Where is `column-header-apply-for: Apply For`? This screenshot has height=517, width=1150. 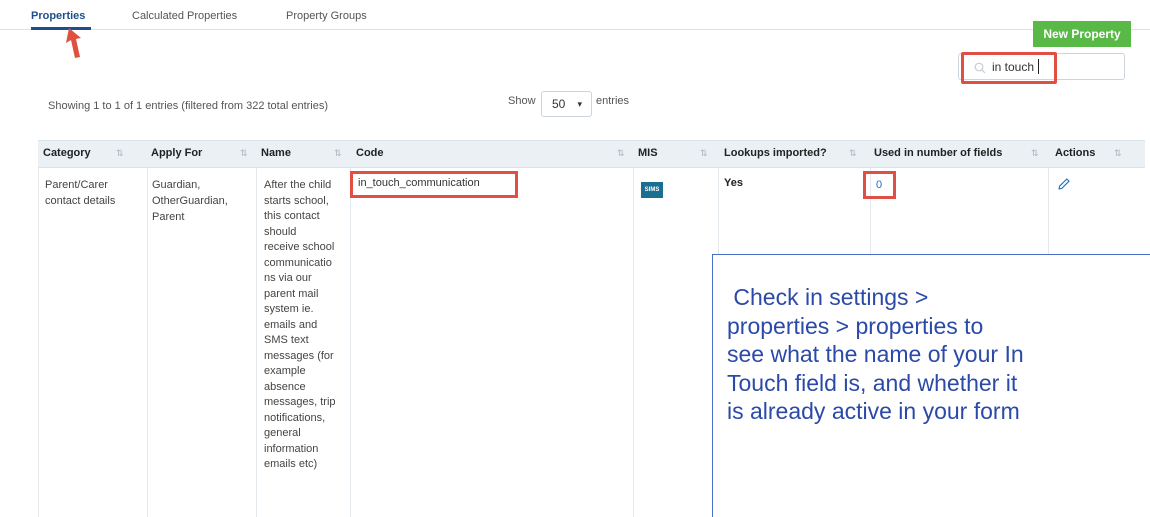
column-header-apply-for: Apply For is located at coordinates (176, 153).